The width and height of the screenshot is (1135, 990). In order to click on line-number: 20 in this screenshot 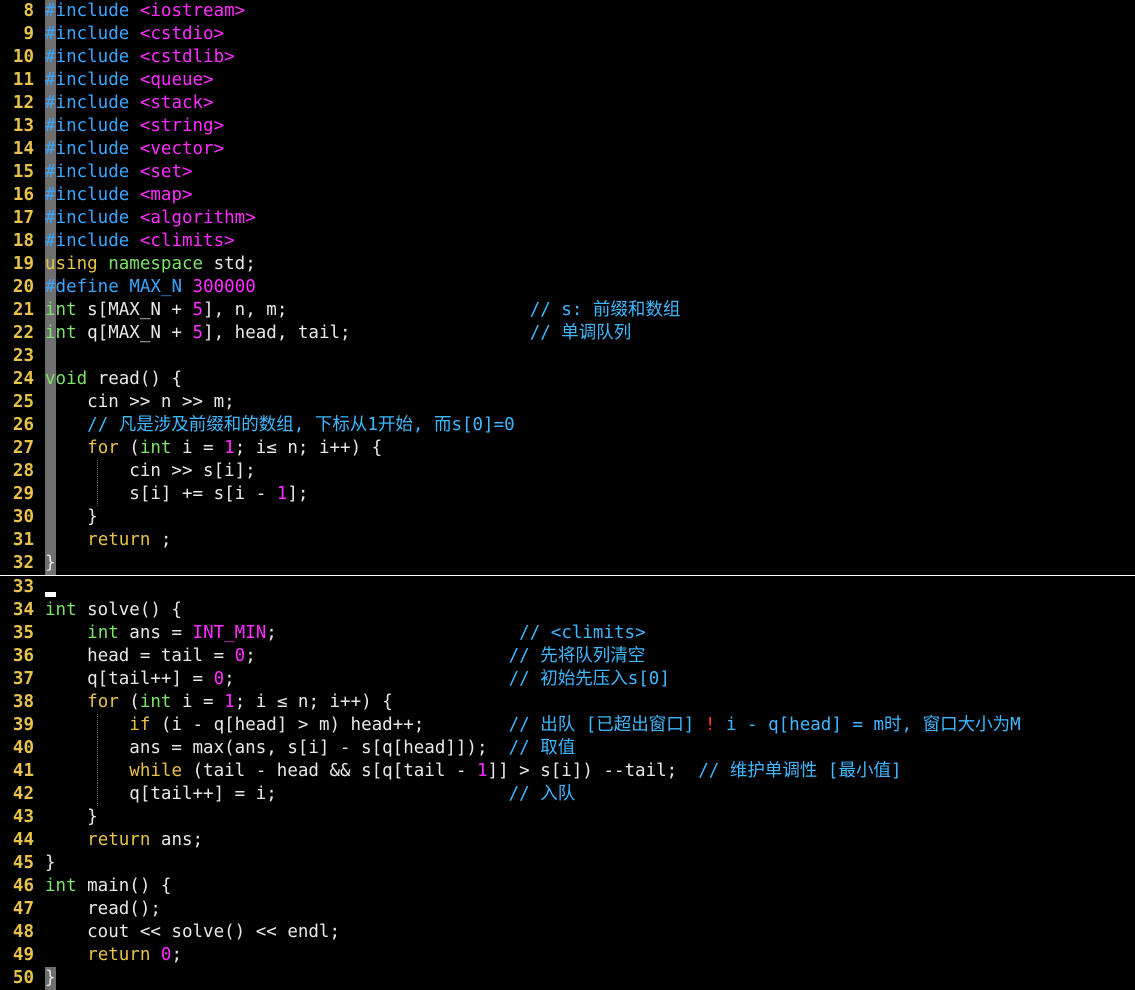, I will do `click(23, 287)`.